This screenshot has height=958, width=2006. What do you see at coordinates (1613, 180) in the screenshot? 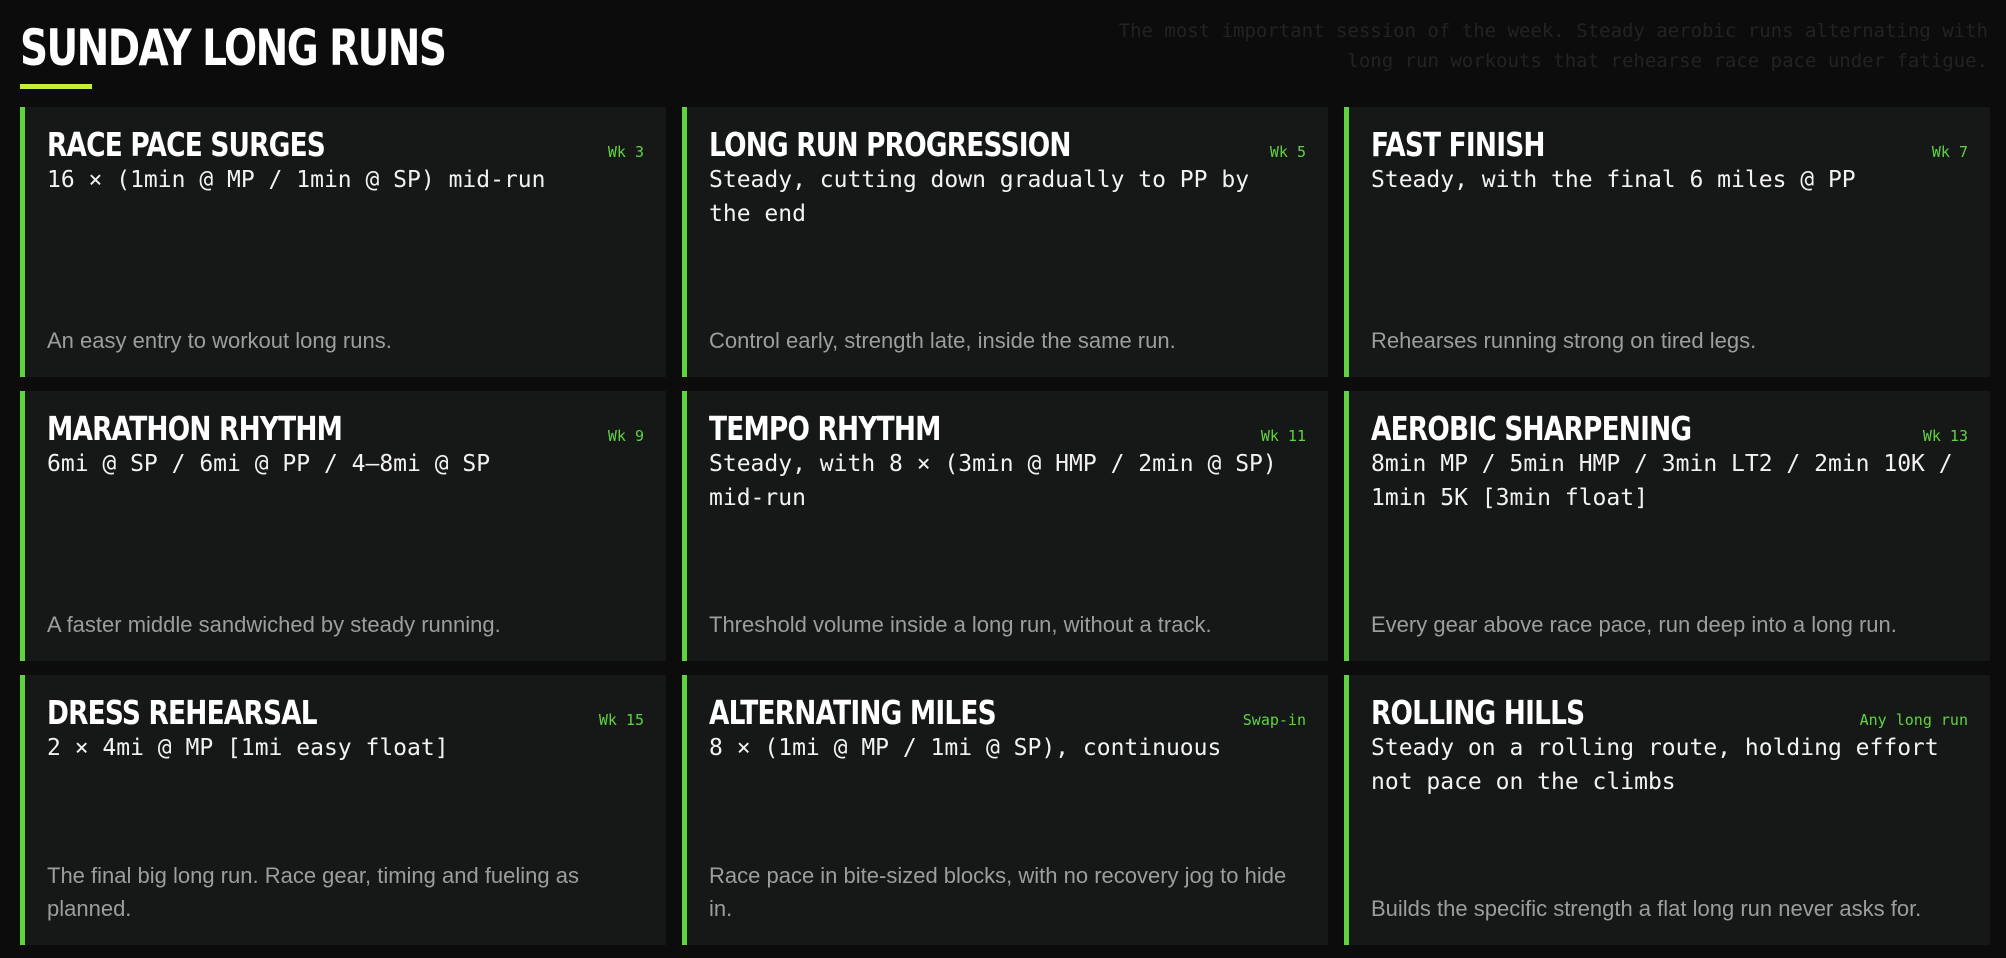
I see `workout-prescription: Steady, with the final 6 miles @ PP` at bounding box center [1613, 180].